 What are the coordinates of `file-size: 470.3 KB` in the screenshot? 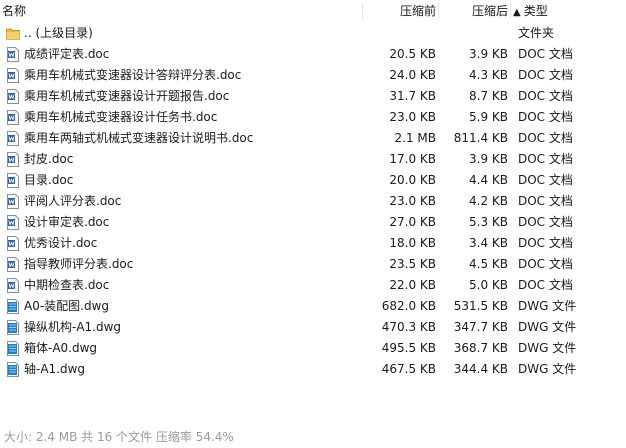 It's located at (408, 327).